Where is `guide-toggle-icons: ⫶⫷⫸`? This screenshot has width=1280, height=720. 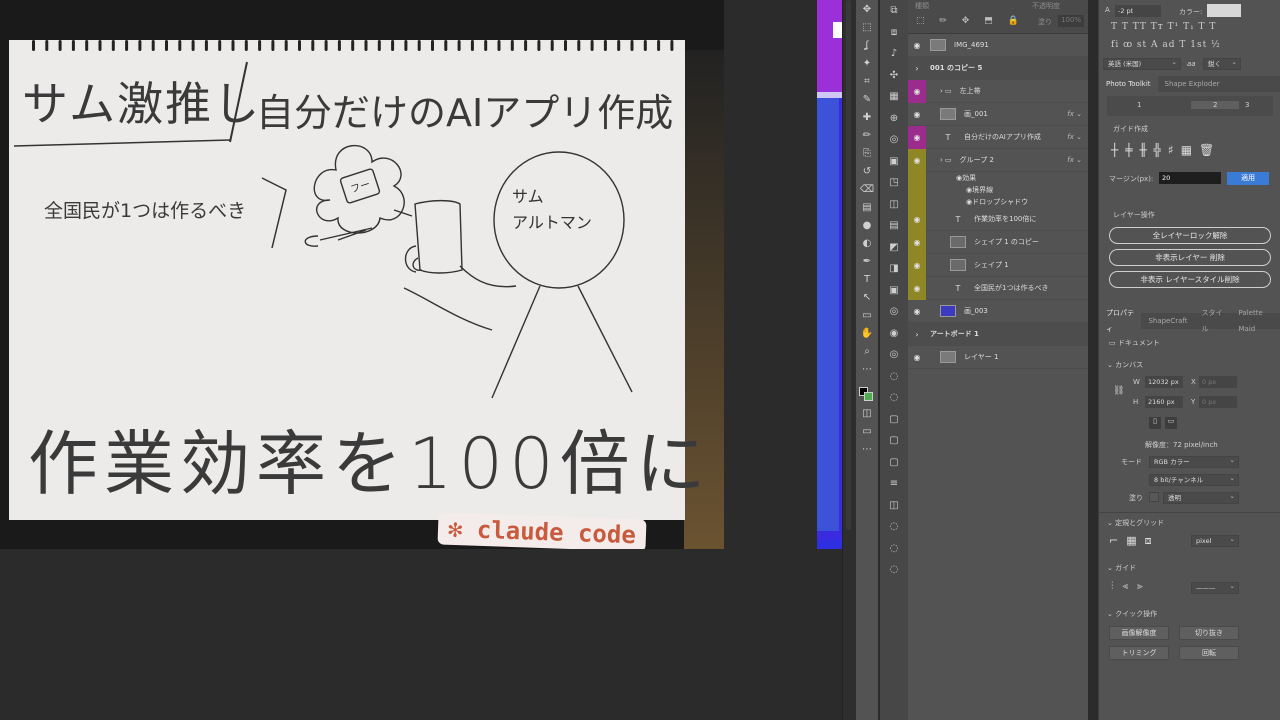 guide-toggle-icons: ⫶⫷⫸ is located at coordinates (1131, 586).